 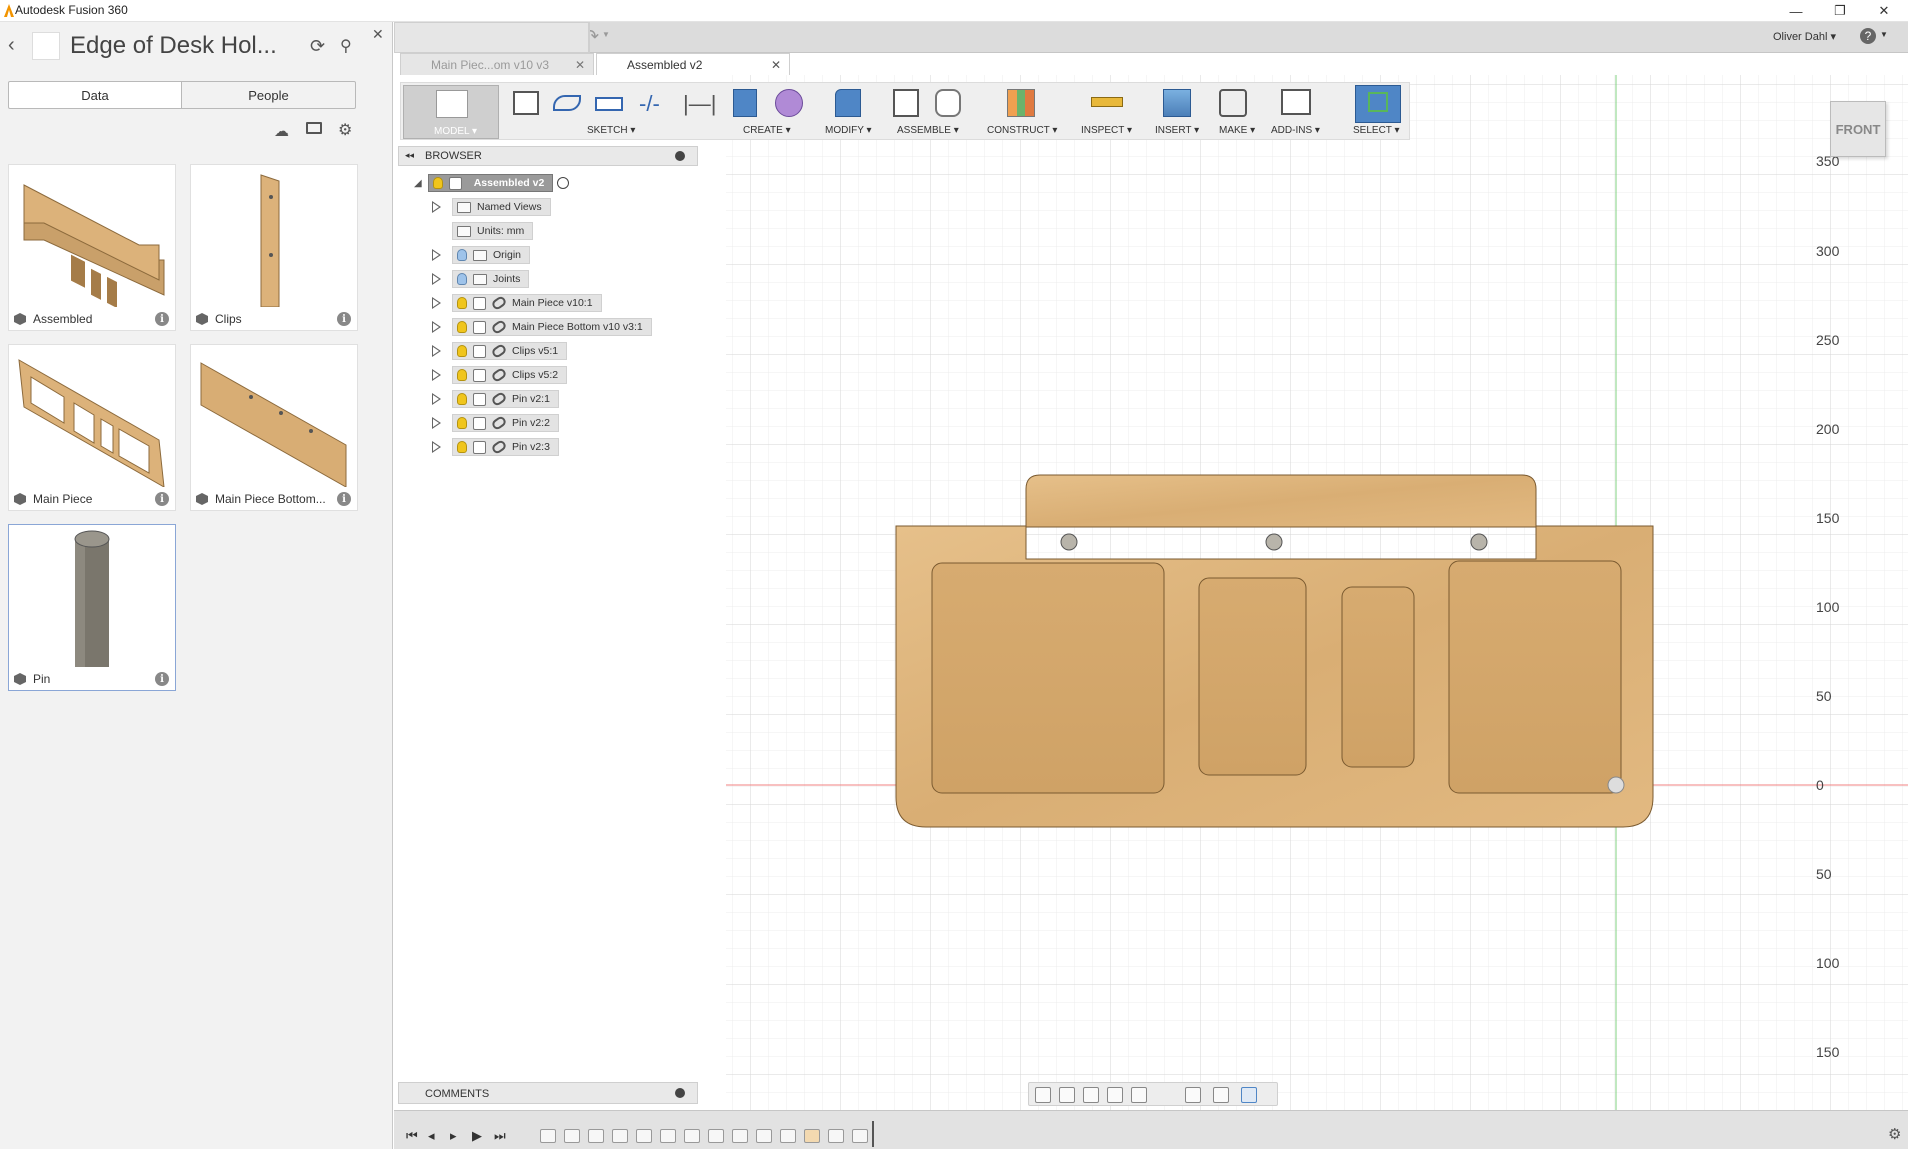 I want to click on play-icon: ▸, so click(x=453, y=1136).